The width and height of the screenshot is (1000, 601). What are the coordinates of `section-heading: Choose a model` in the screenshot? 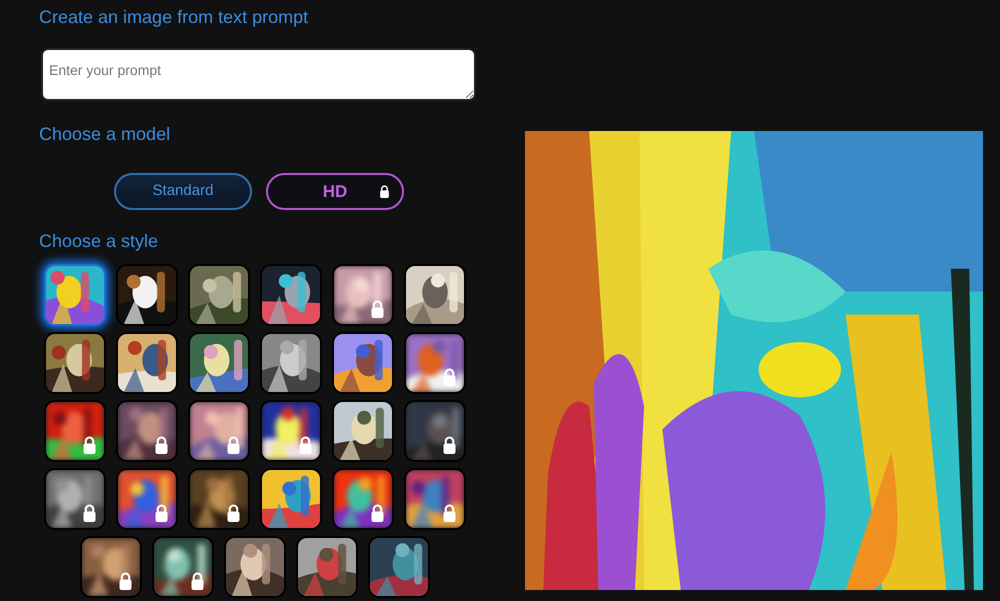 It's located at (105, 134).